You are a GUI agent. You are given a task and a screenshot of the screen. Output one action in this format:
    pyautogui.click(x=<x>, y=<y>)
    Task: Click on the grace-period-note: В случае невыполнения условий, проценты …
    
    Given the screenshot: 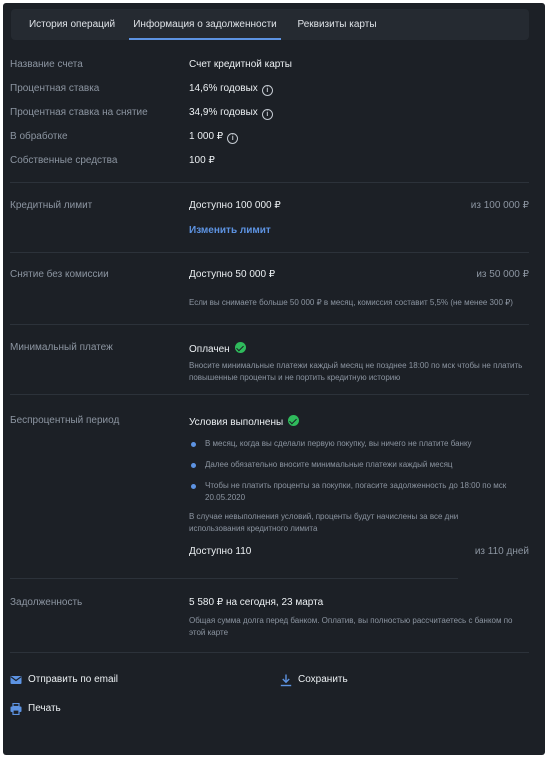 What is the action you would take?
    pyautogui.click(x=324, y=522)
    